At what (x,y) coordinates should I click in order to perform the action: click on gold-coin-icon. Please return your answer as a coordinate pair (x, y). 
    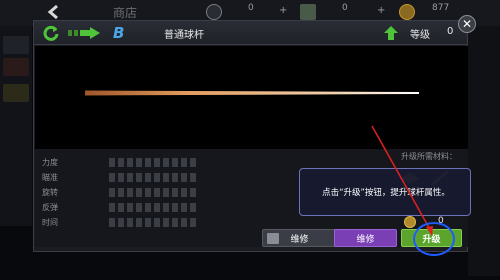
    Looking at the image, I should click on (407, 12).